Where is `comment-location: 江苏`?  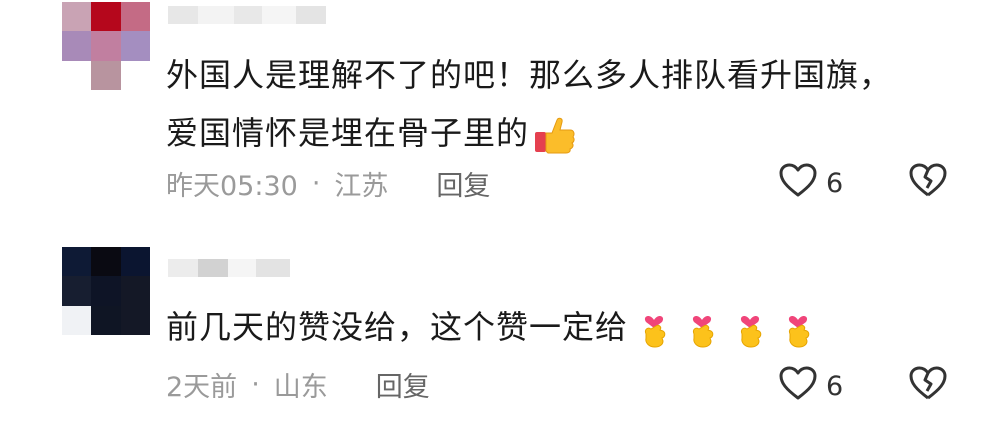 comment-location: 江苏 is located at coordinates (361, 186).